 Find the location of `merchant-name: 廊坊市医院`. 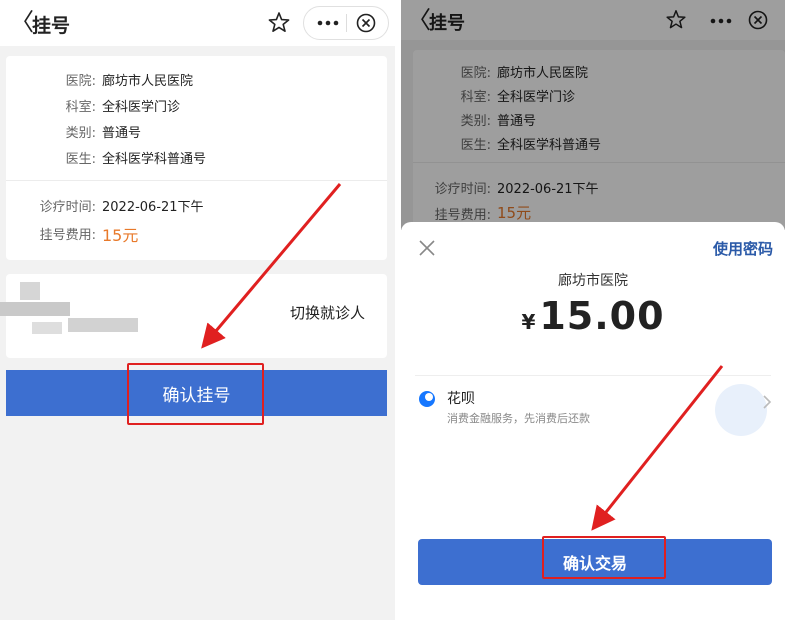

merchant-name: 廊坊市医院 is located at coordinates (593, 281).